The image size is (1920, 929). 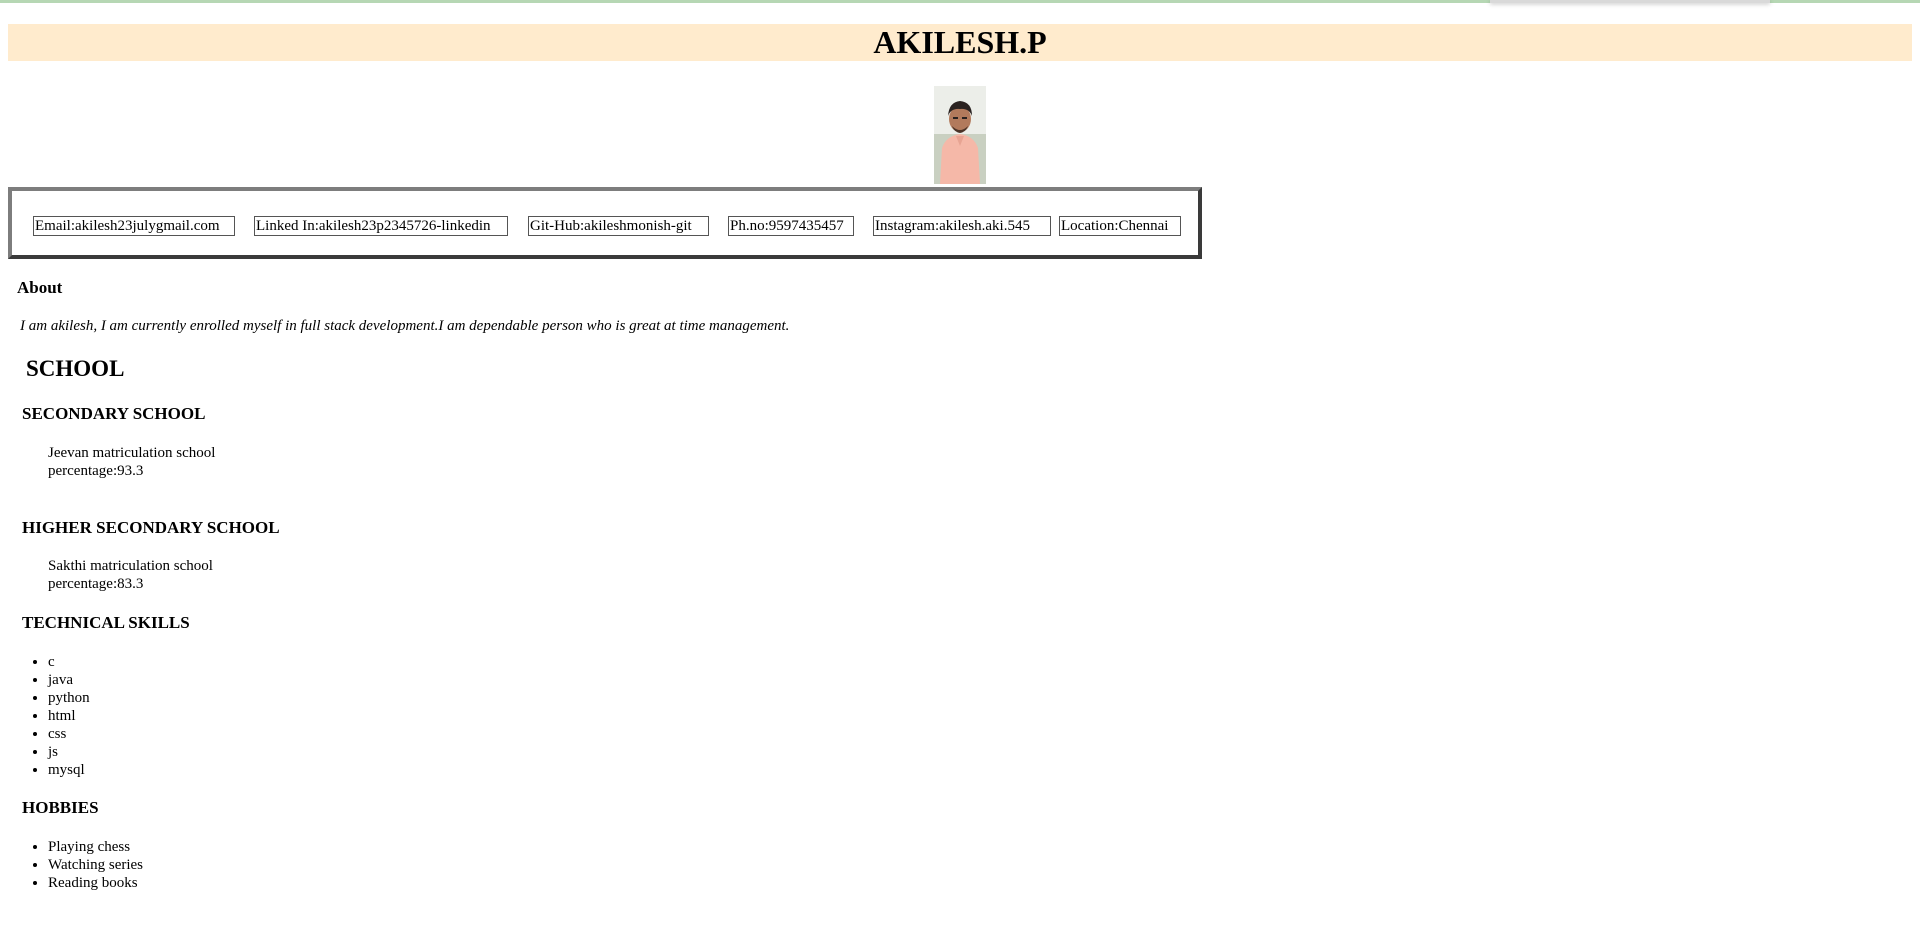 What do you see at coordinates (69, 716) in the screenshot?
I see `skill-item: html` at bounding box center [69, 716].